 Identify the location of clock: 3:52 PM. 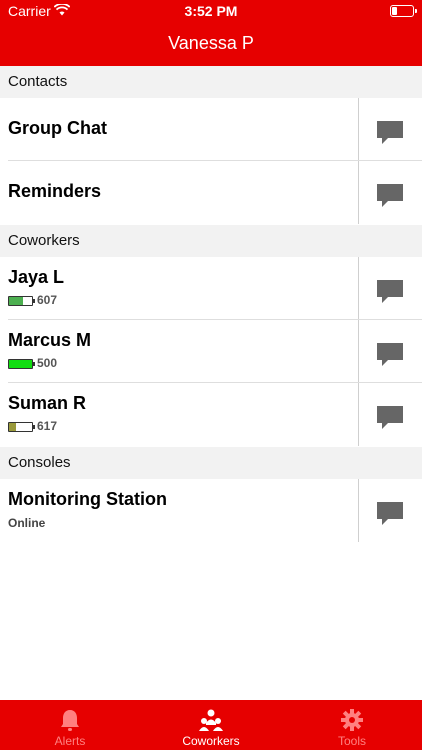
(211, 11).